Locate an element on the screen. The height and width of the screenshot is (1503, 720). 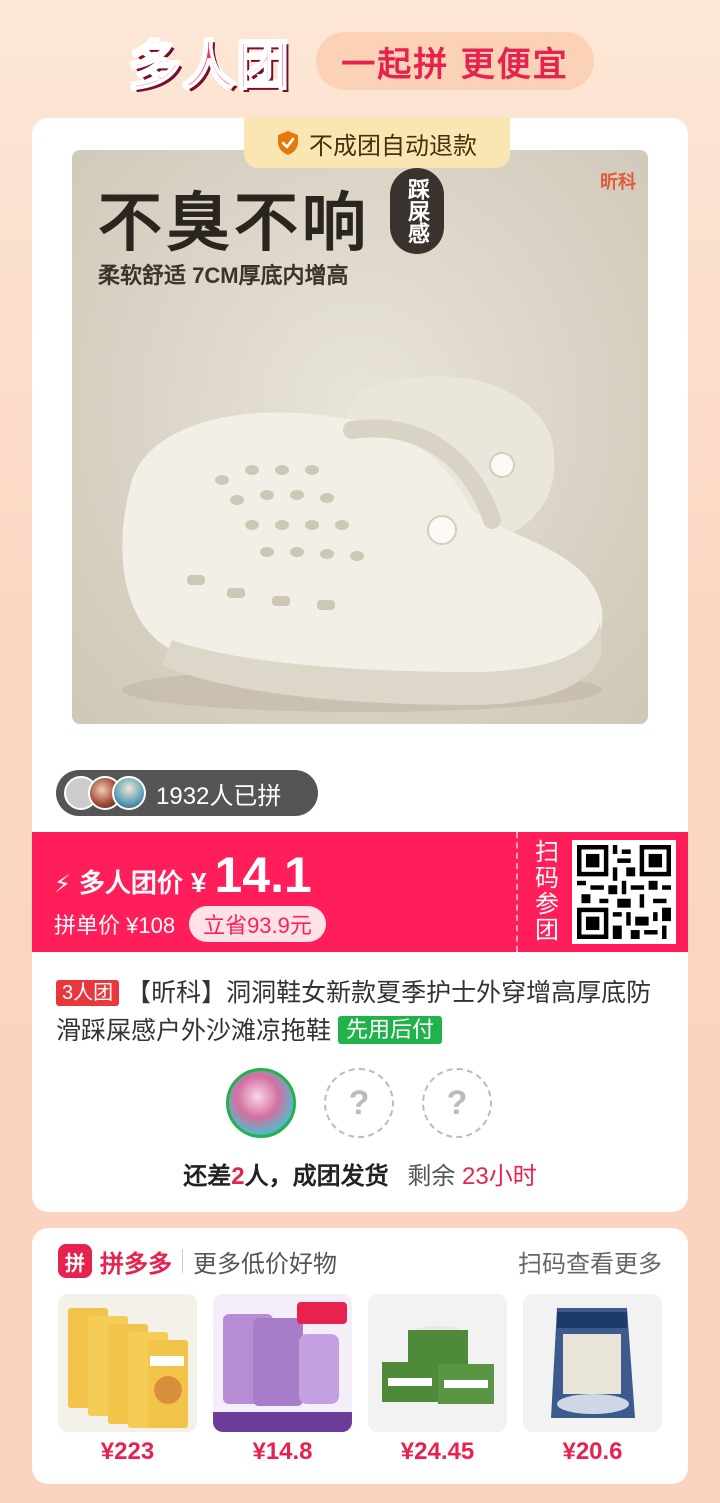
page-header: 多人团 一起拼 更便宜 is located at coordinates (360, 61).